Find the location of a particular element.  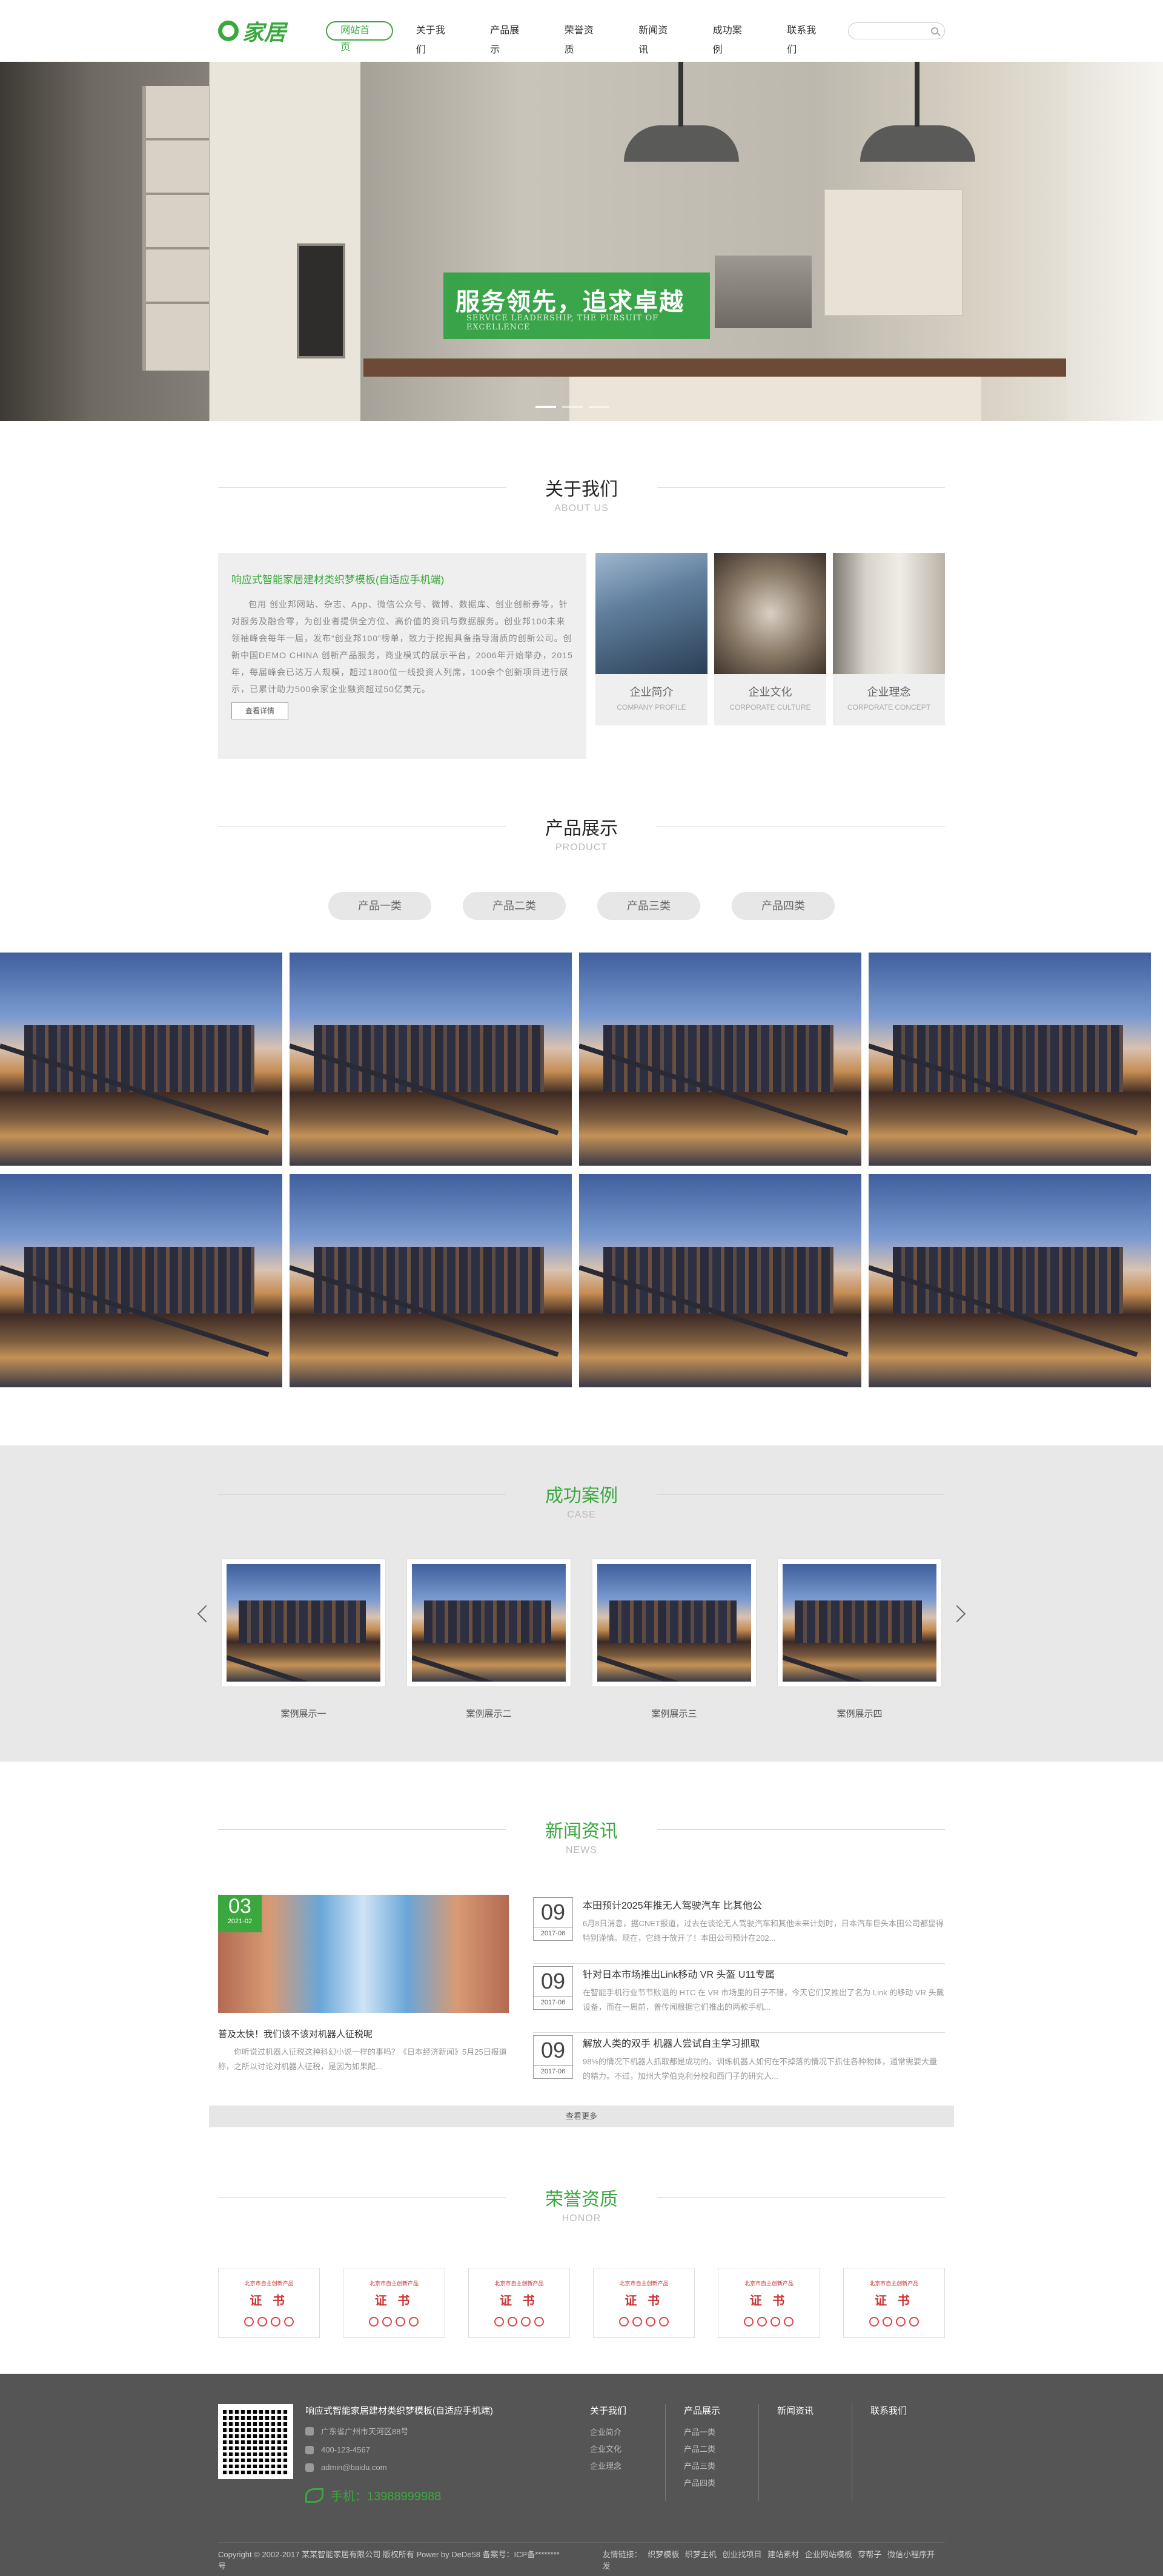

footer-link: 企业文化 is located at coordinates (627, 2449).